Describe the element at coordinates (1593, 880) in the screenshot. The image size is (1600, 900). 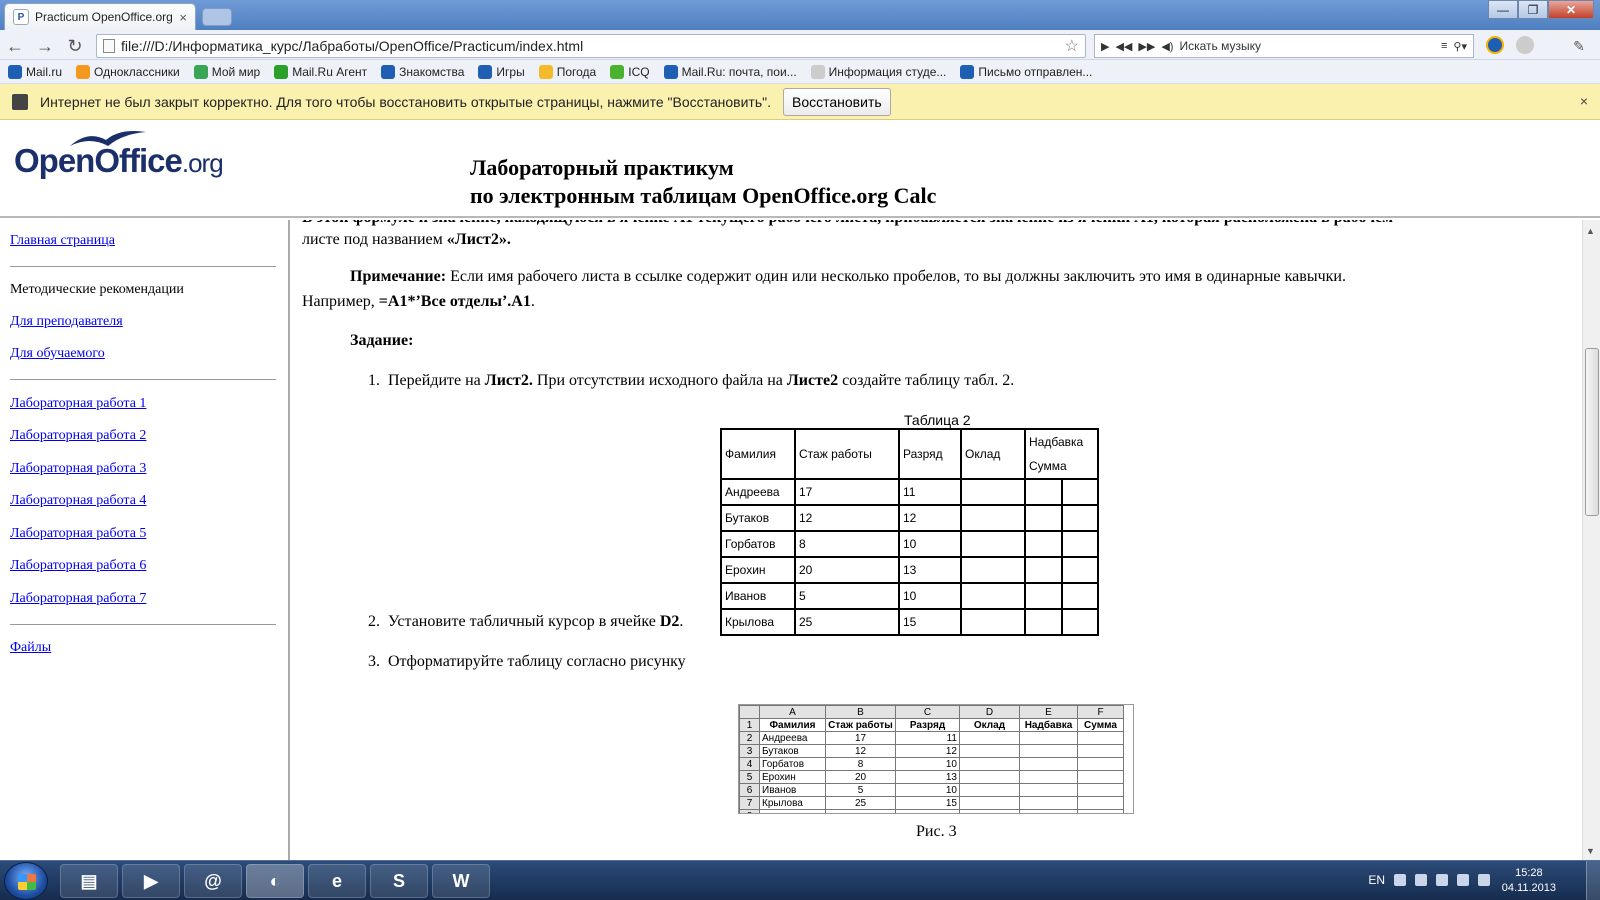
I see `show-desktop-button` at that location.